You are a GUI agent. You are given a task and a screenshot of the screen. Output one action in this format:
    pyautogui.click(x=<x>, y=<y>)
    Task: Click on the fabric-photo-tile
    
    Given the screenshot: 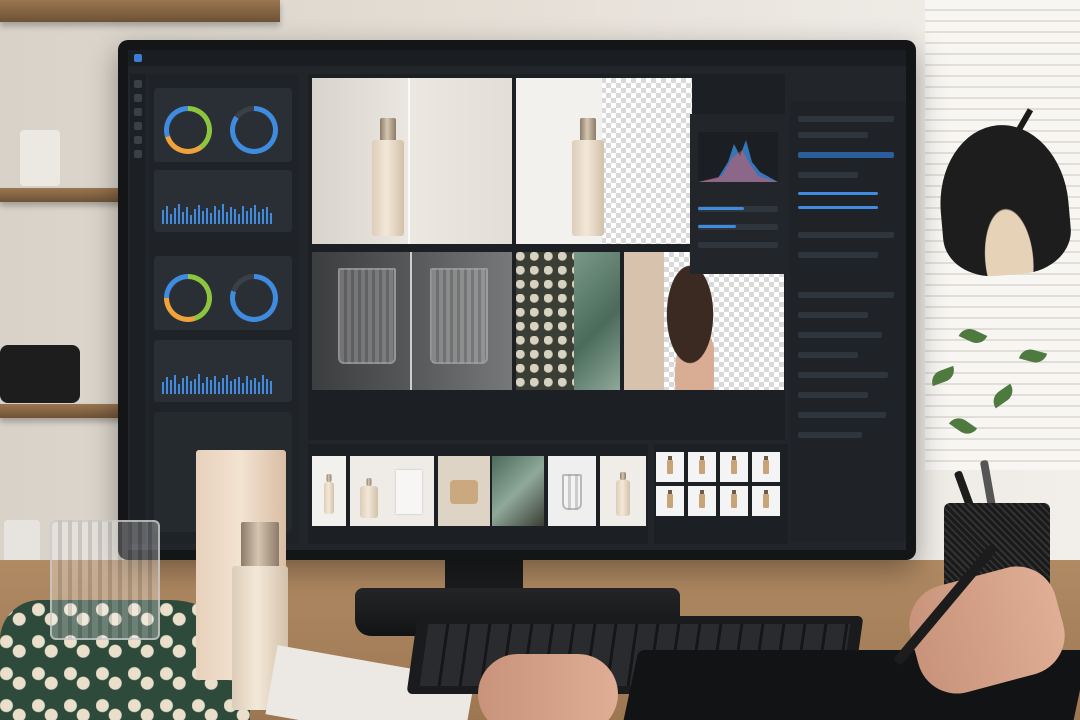 What is the action you would take?
    pyautogui.click(x=568, y=321)
    